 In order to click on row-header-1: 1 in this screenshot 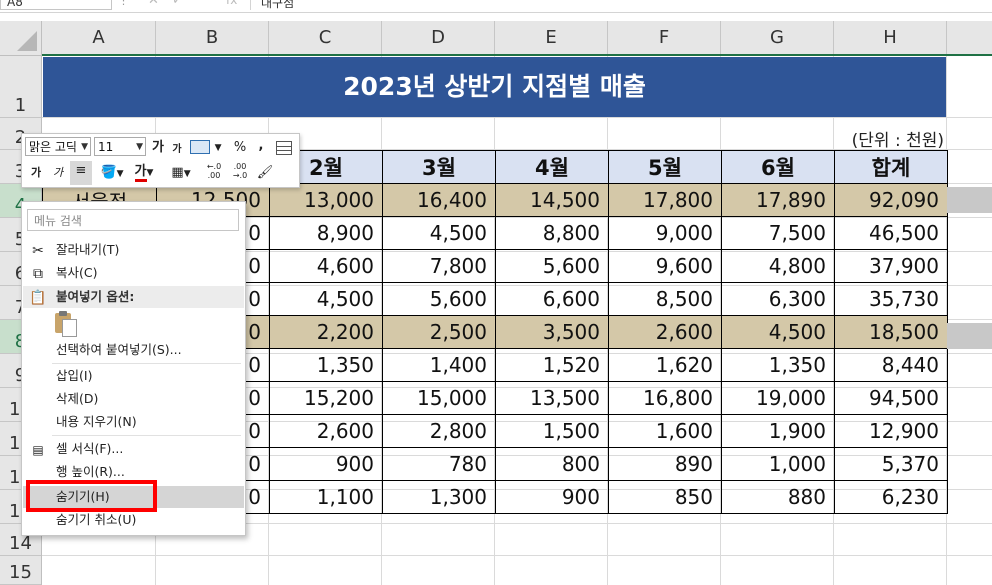, I will do `click(20, 87)`.